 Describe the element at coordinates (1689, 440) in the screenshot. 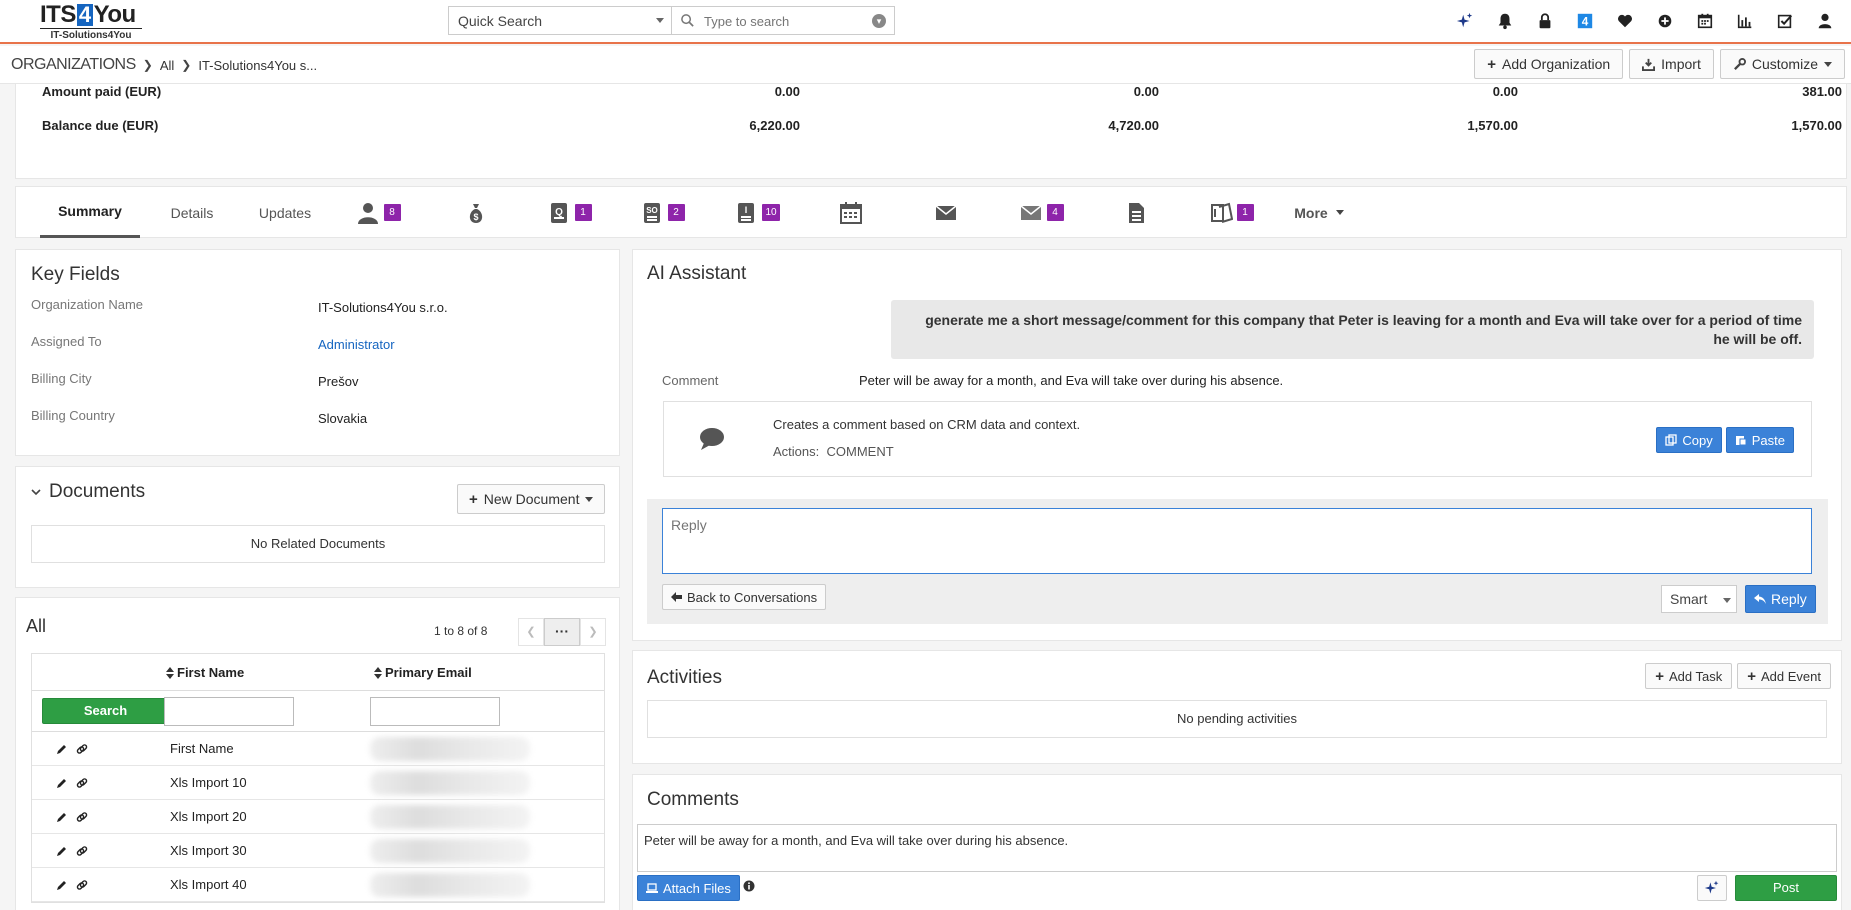

I see `copy-button: Copy` at that location.